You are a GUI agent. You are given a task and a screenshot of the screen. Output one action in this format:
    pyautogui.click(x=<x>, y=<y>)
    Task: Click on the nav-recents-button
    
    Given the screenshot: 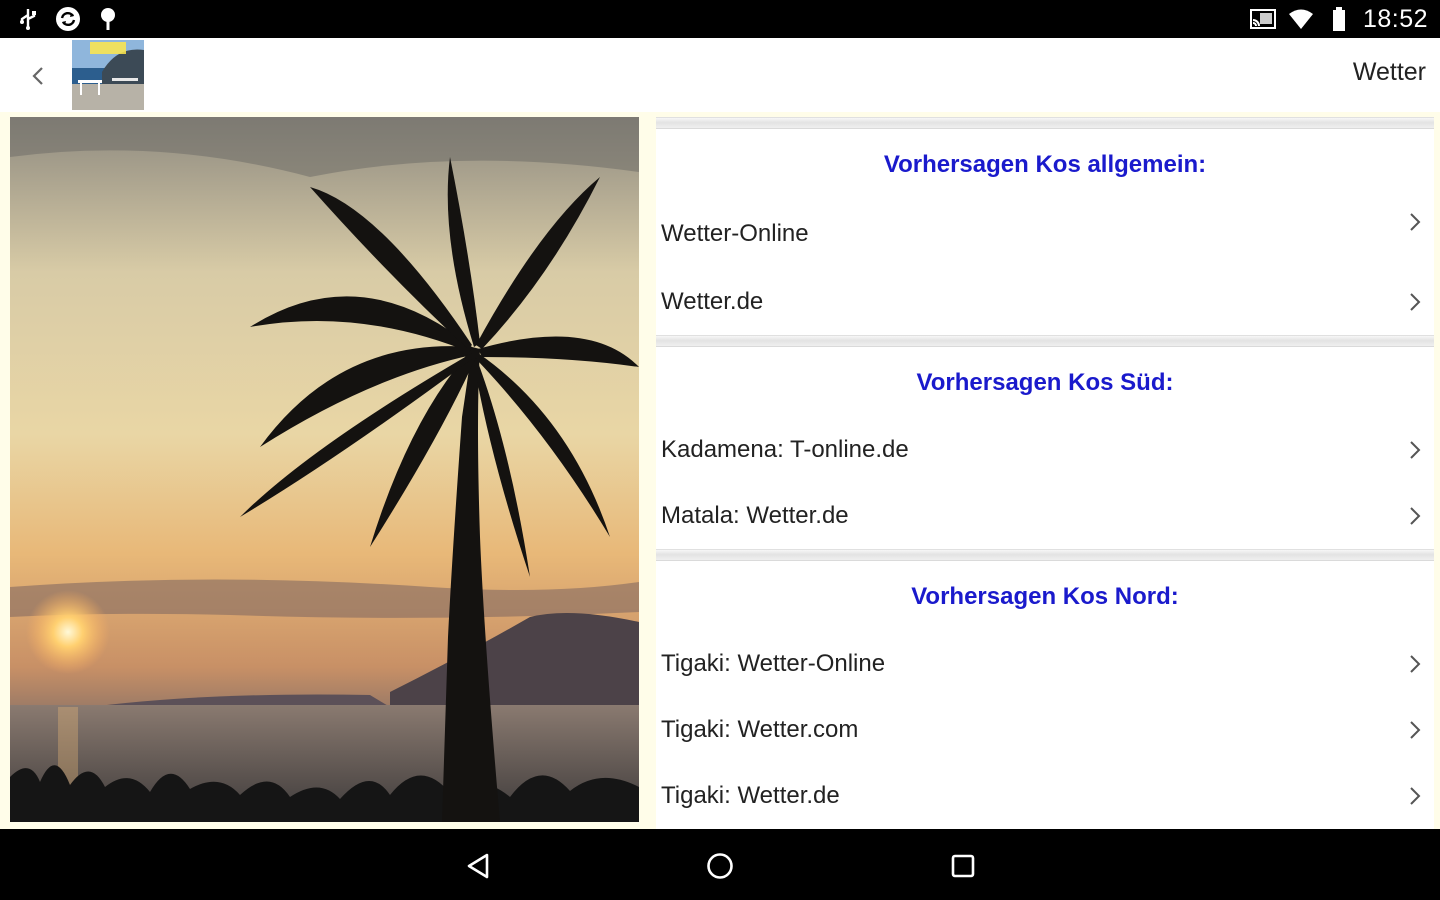 What is the action you would take?
    pyautogui.click(x=963, y=866)
    